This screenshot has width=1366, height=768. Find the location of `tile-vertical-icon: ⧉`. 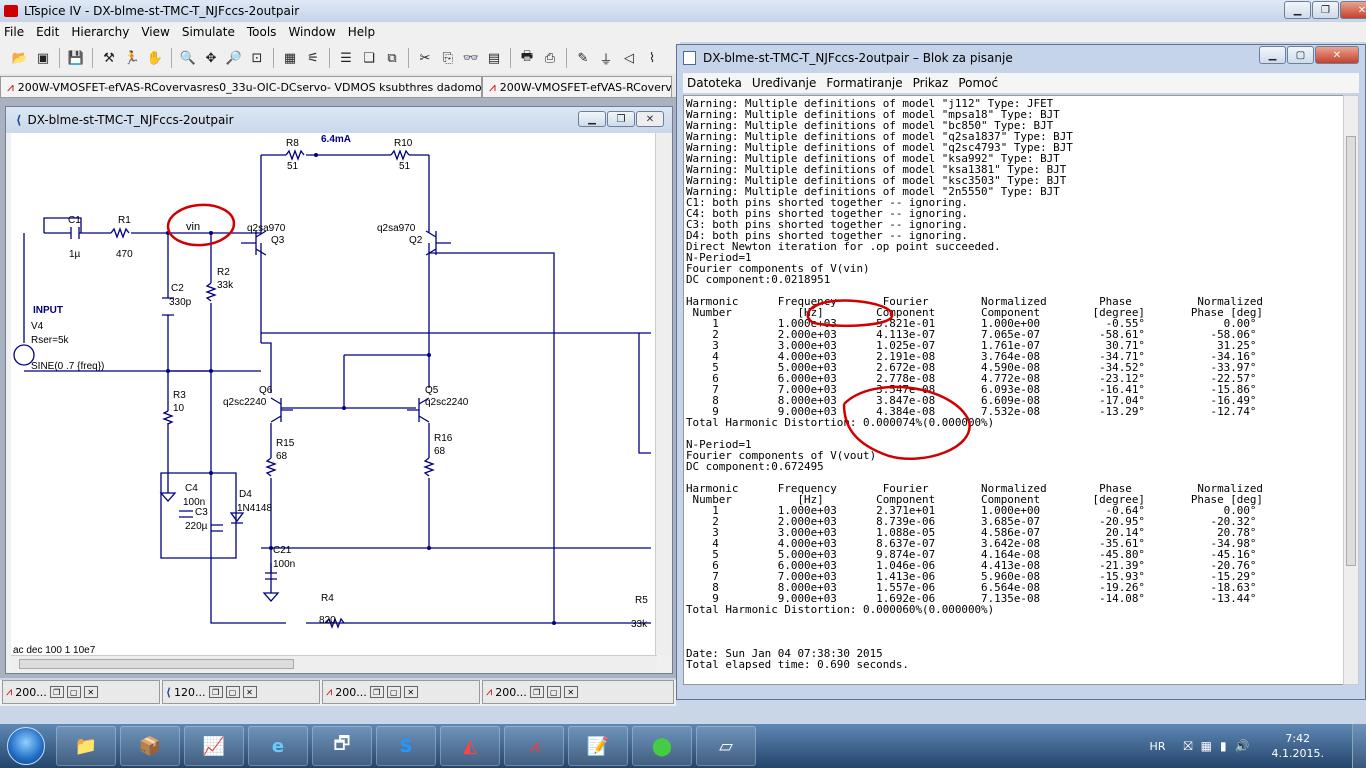

tile-vertical-icon: ⧉ is located at coordinates (392, 58).